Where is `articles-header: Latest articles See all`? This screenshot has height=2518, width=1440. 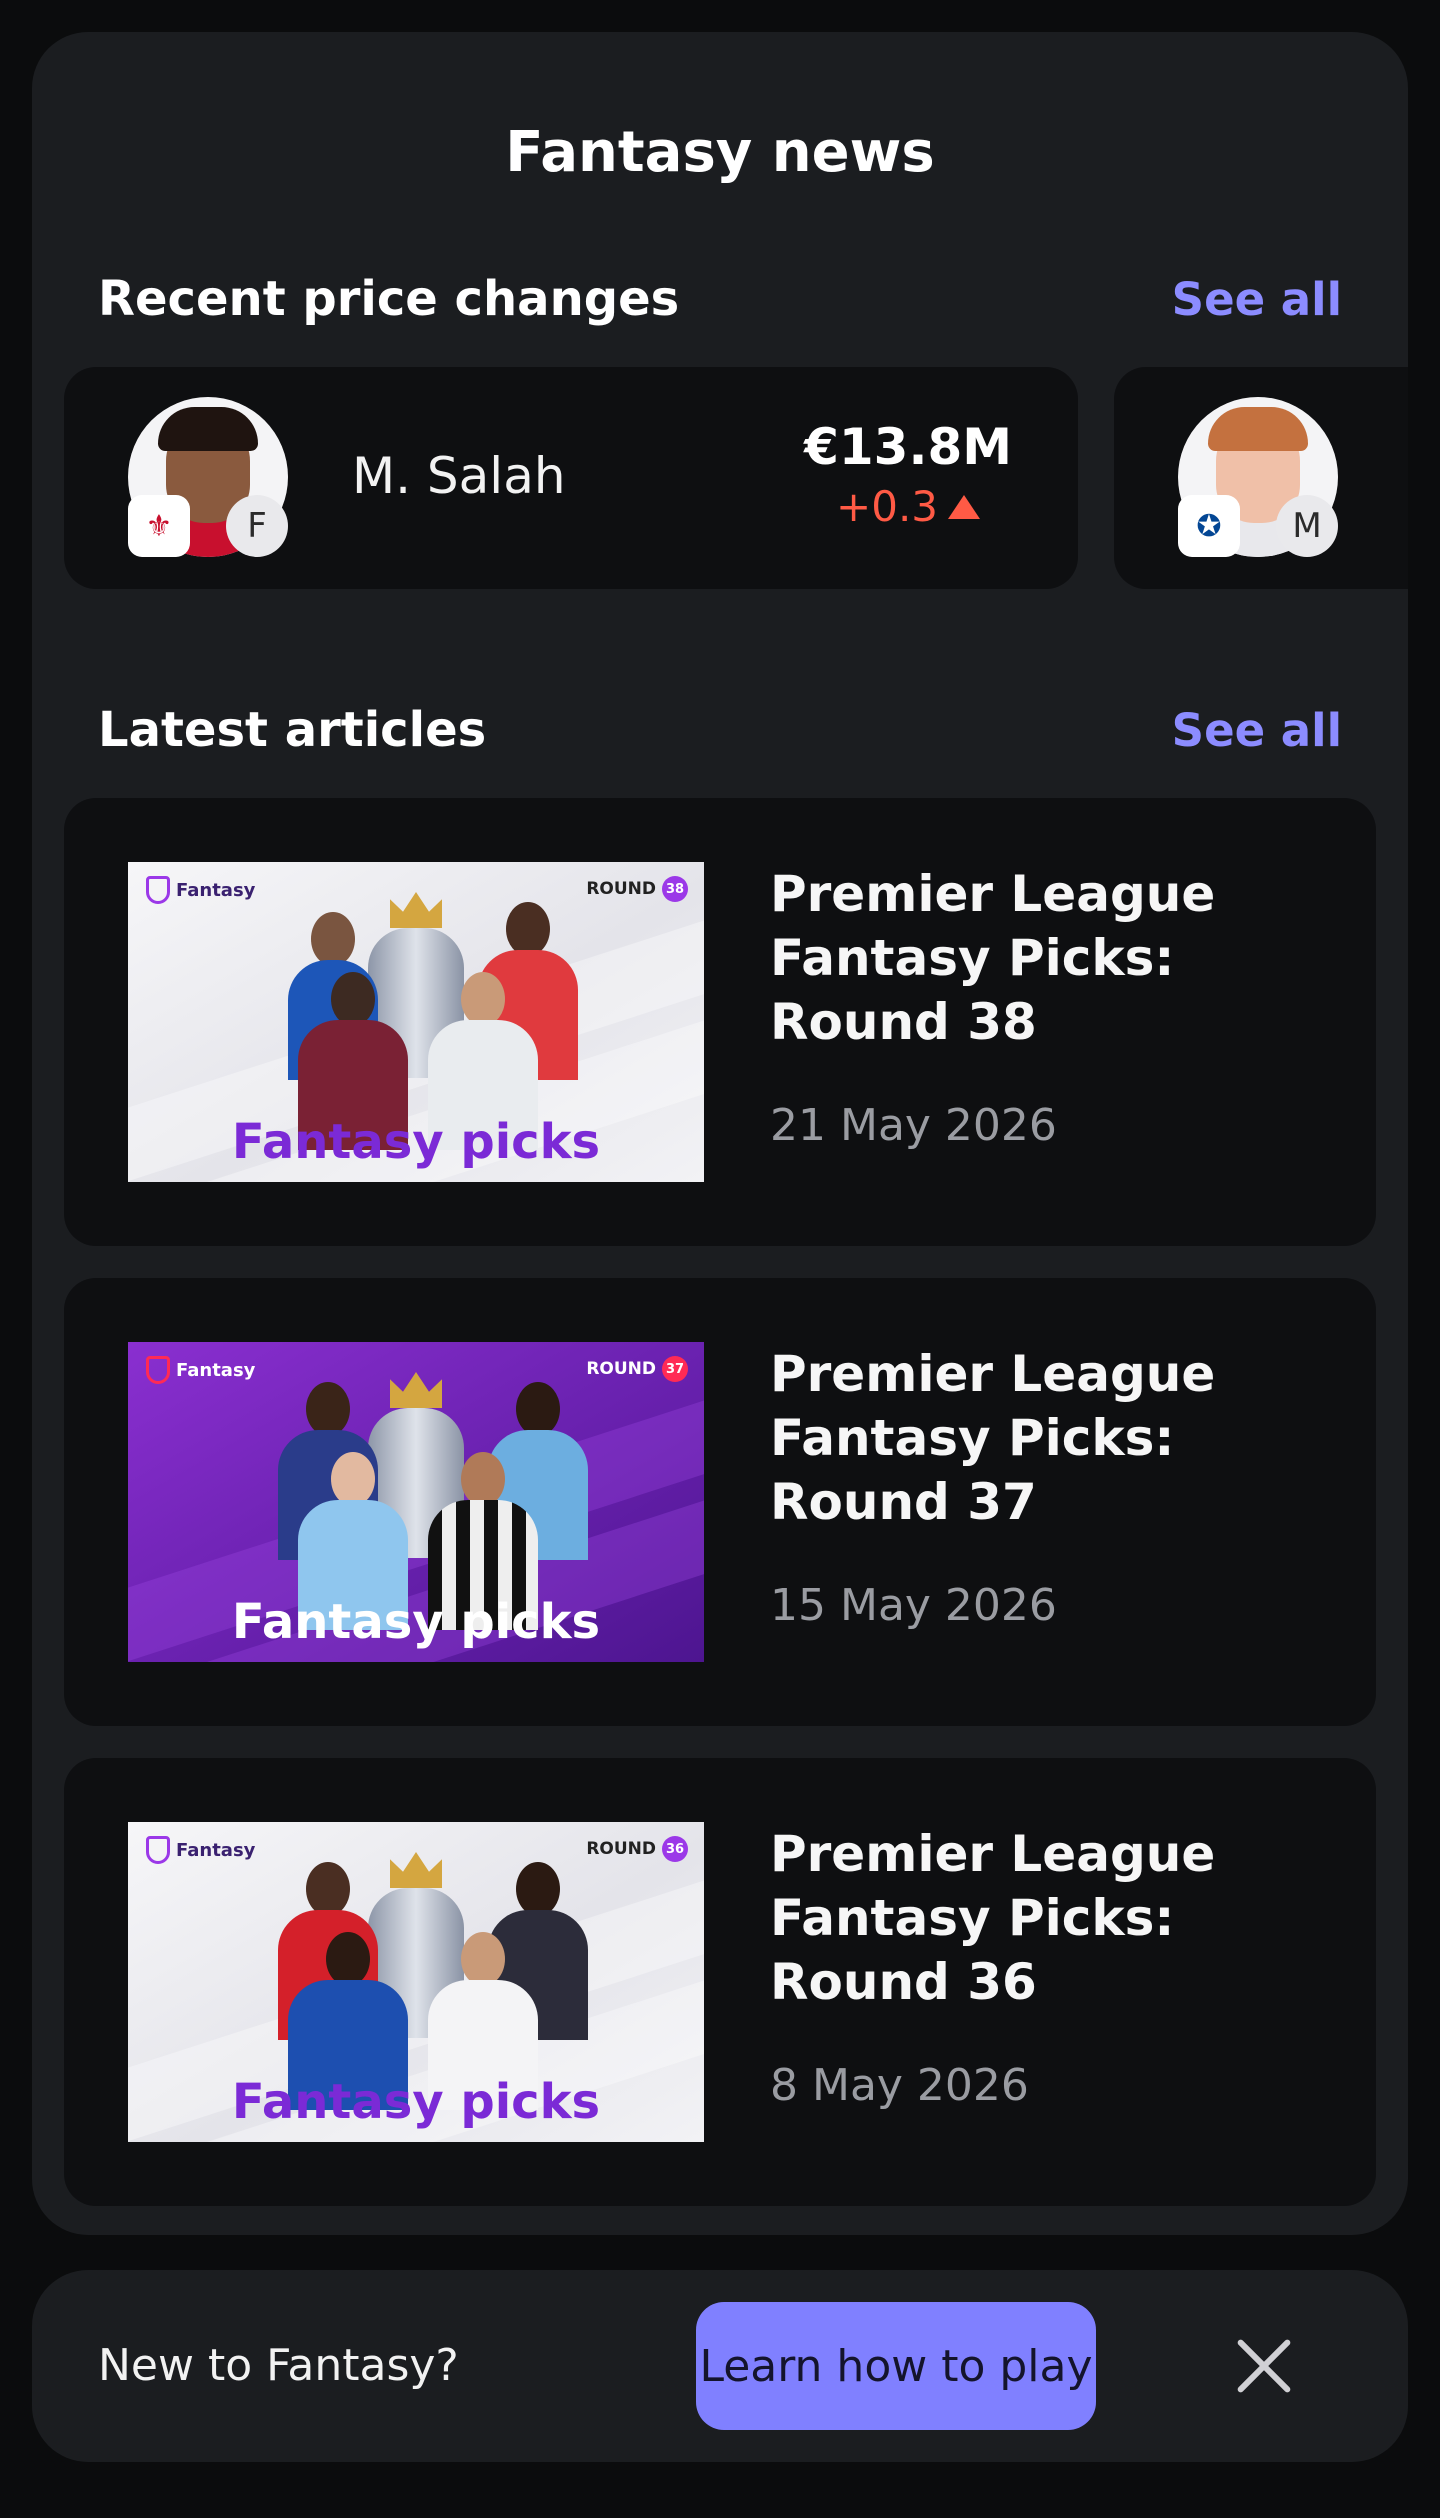 articles-header: Latest articles See all is located at coordinates (720, 730).